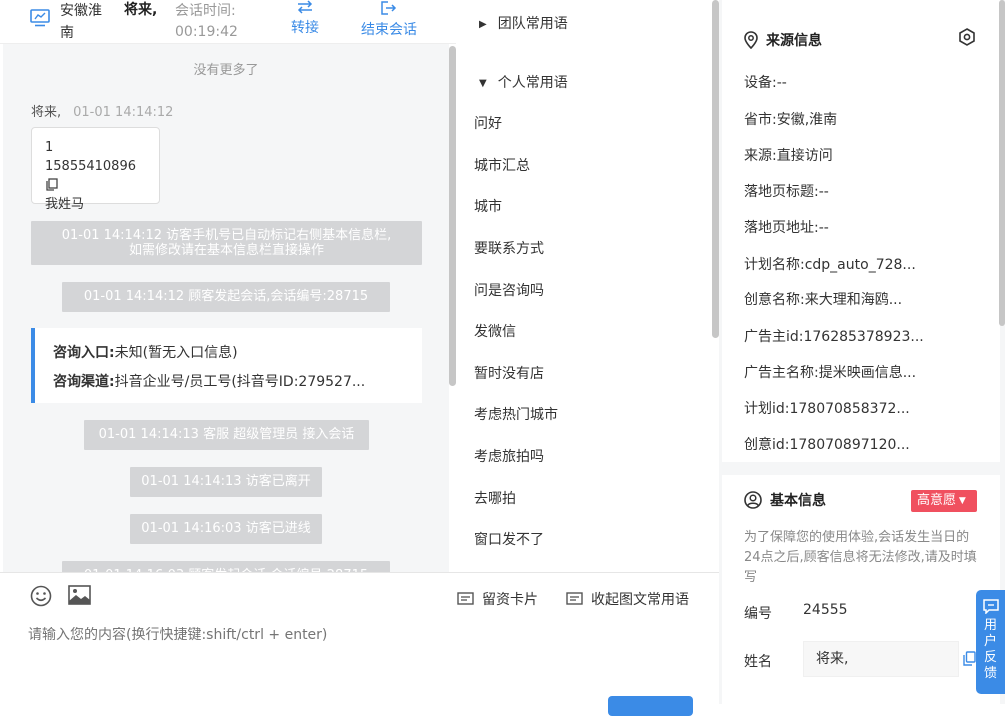  What do you see at coordinates (715, 169) in the screenshot?
I see `phrases-scrollbar` at bounding box center [715, 169].